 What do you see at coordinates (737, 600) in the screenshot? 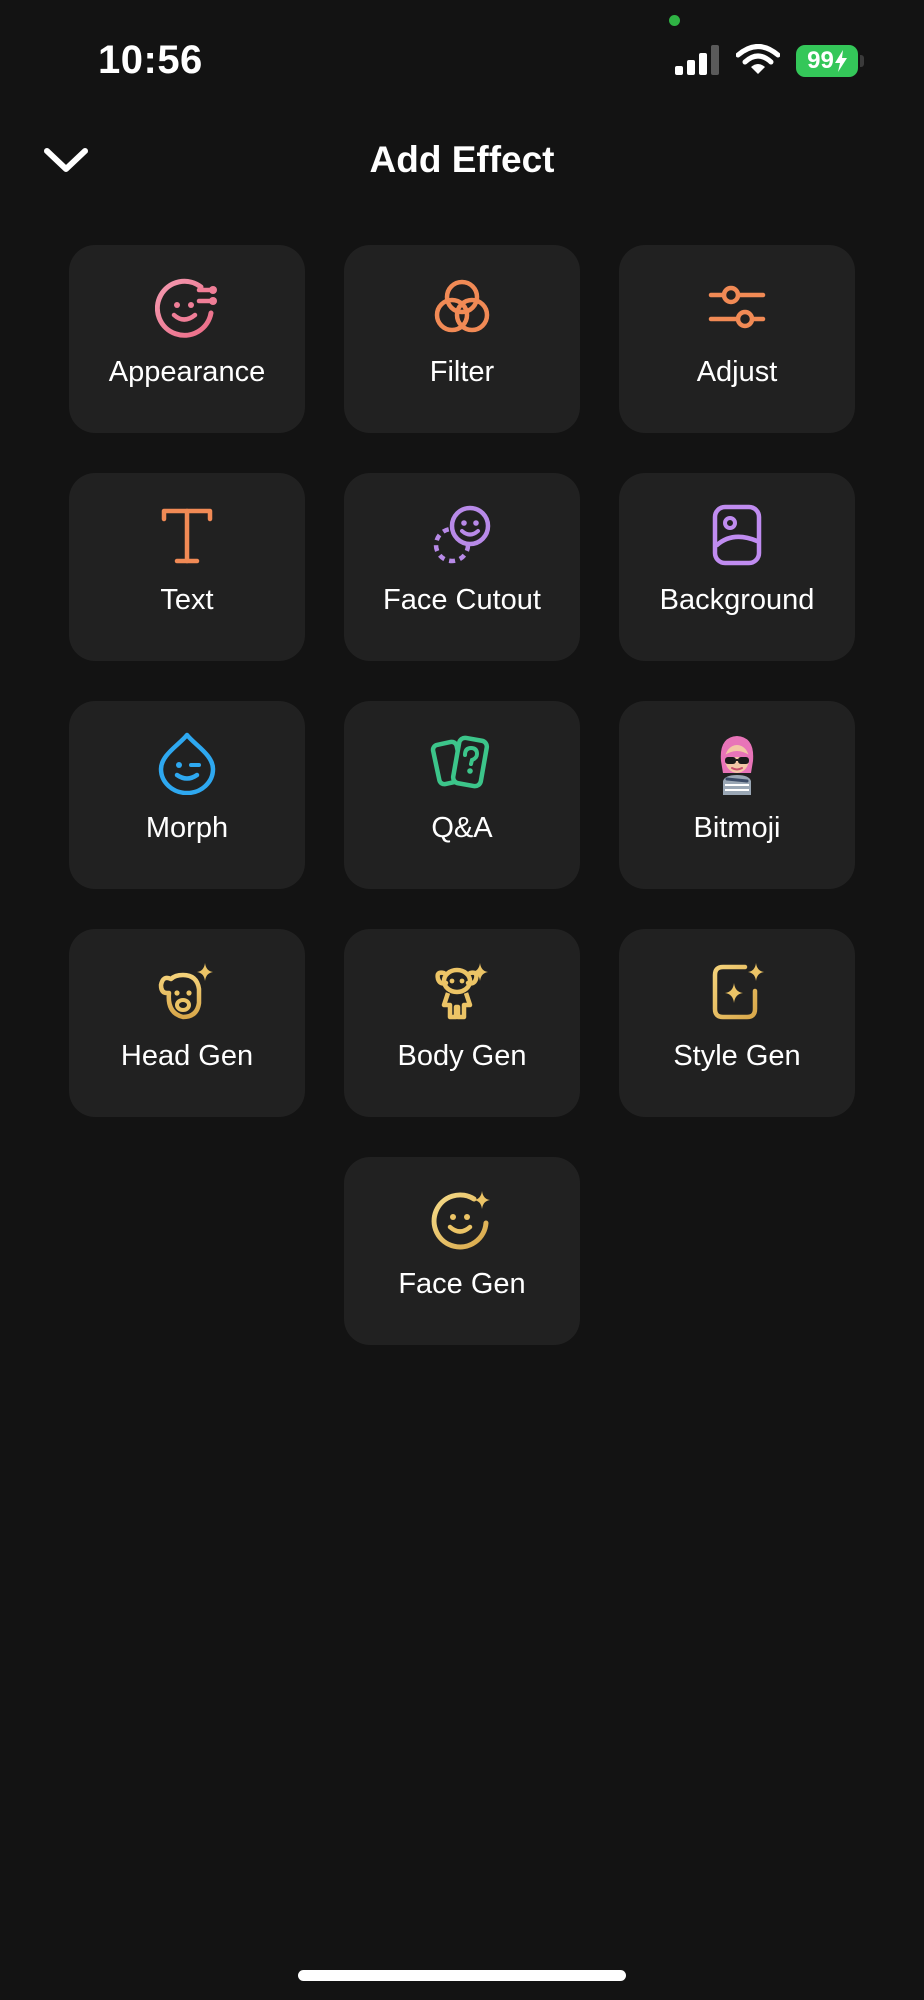
I see `effect-label: Background` at bounding box center [737, 600].